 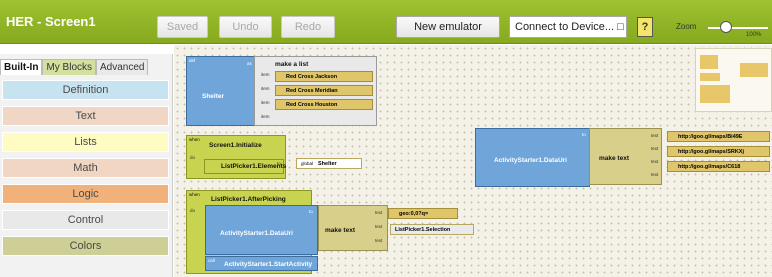 I want to click on set-datauri-label: ActivityStarter1.DataUri, so click(x=256, y=233).